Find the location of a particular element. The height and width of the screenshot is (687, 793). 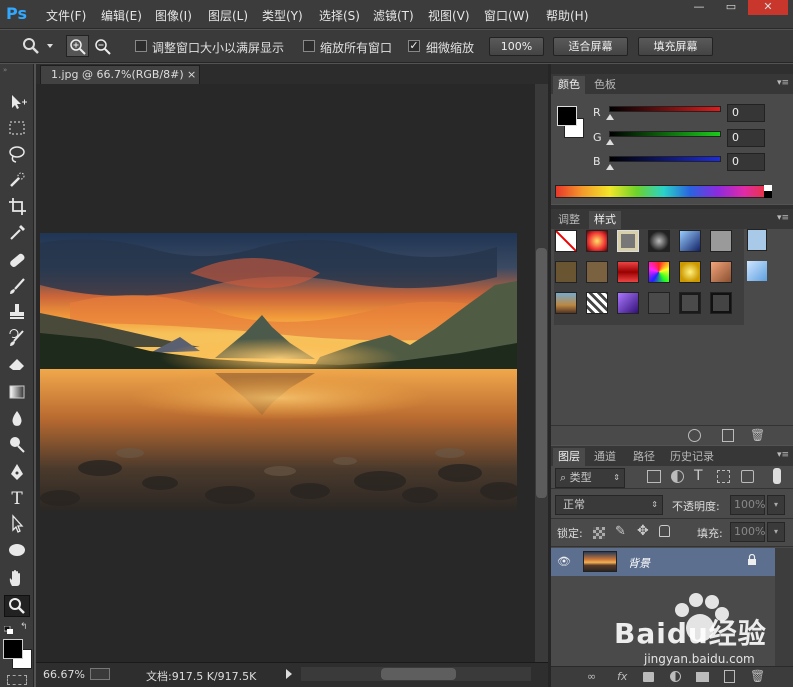

scrubby-zoom-checkbox: ✓ is located at coordinates (414, 46).